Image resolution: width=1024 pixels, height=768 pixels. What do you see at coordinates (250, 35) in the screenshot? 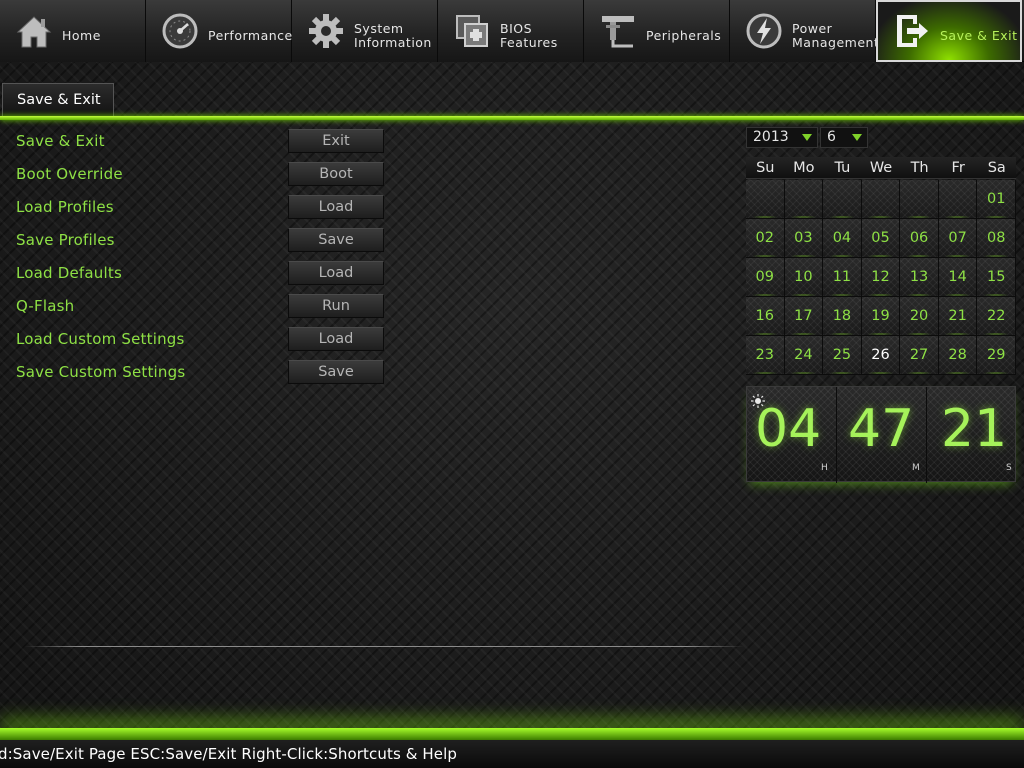
I see `nav-label-performance: Performance` at bounding box center [250, 35].